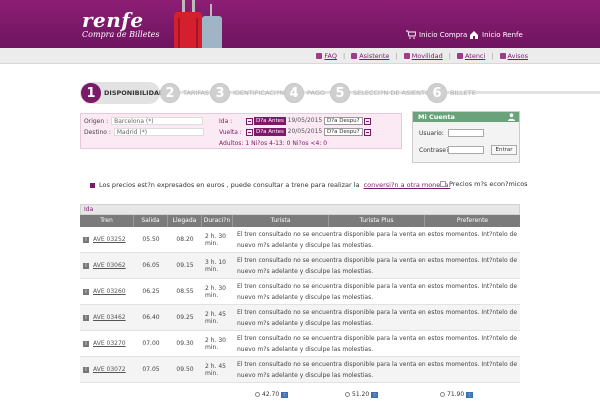 This screenshot has height=401, width=600. What do you see at coordinates (305, 131) in the screenshot?
I see `vuelta-date: 20/05/2015` at bounding box center [305, 131].